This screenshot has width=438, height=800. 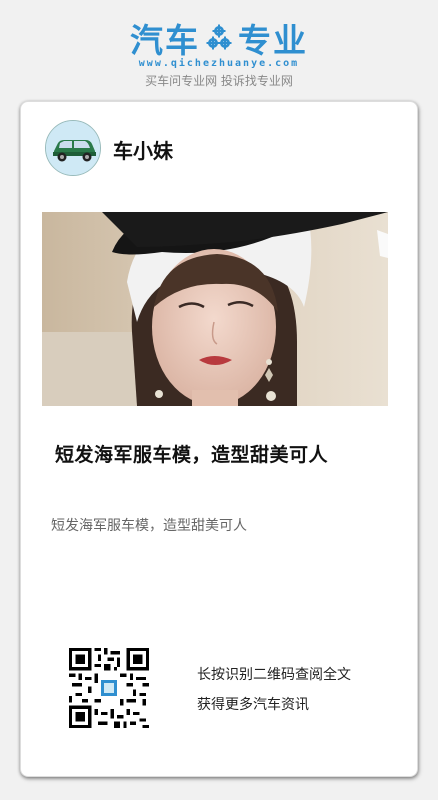 I want to click on qr-subtext: 获得更多汽车资讯, so click(x=253, y=705).